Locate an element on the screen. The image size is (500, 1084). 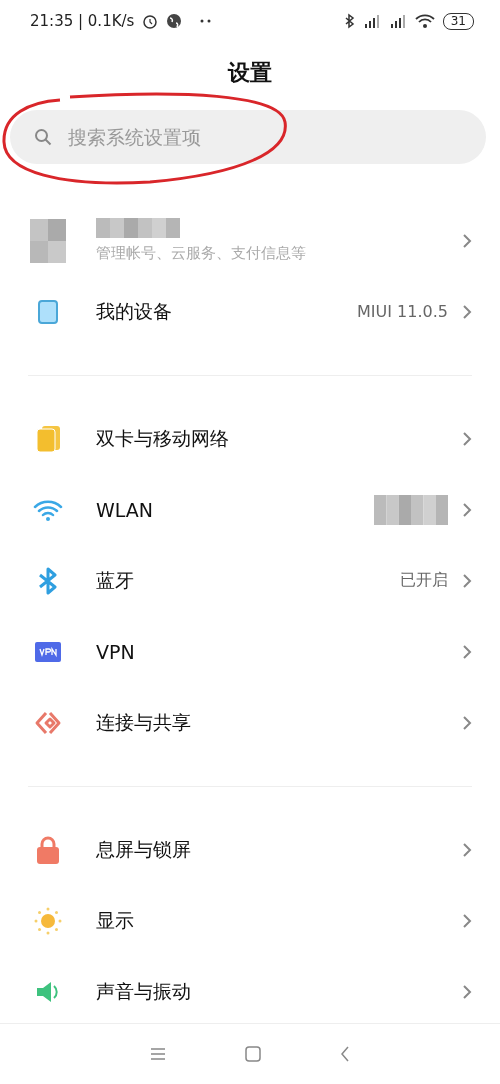
settings-item: 显示 is located at coordinates (250, 920).